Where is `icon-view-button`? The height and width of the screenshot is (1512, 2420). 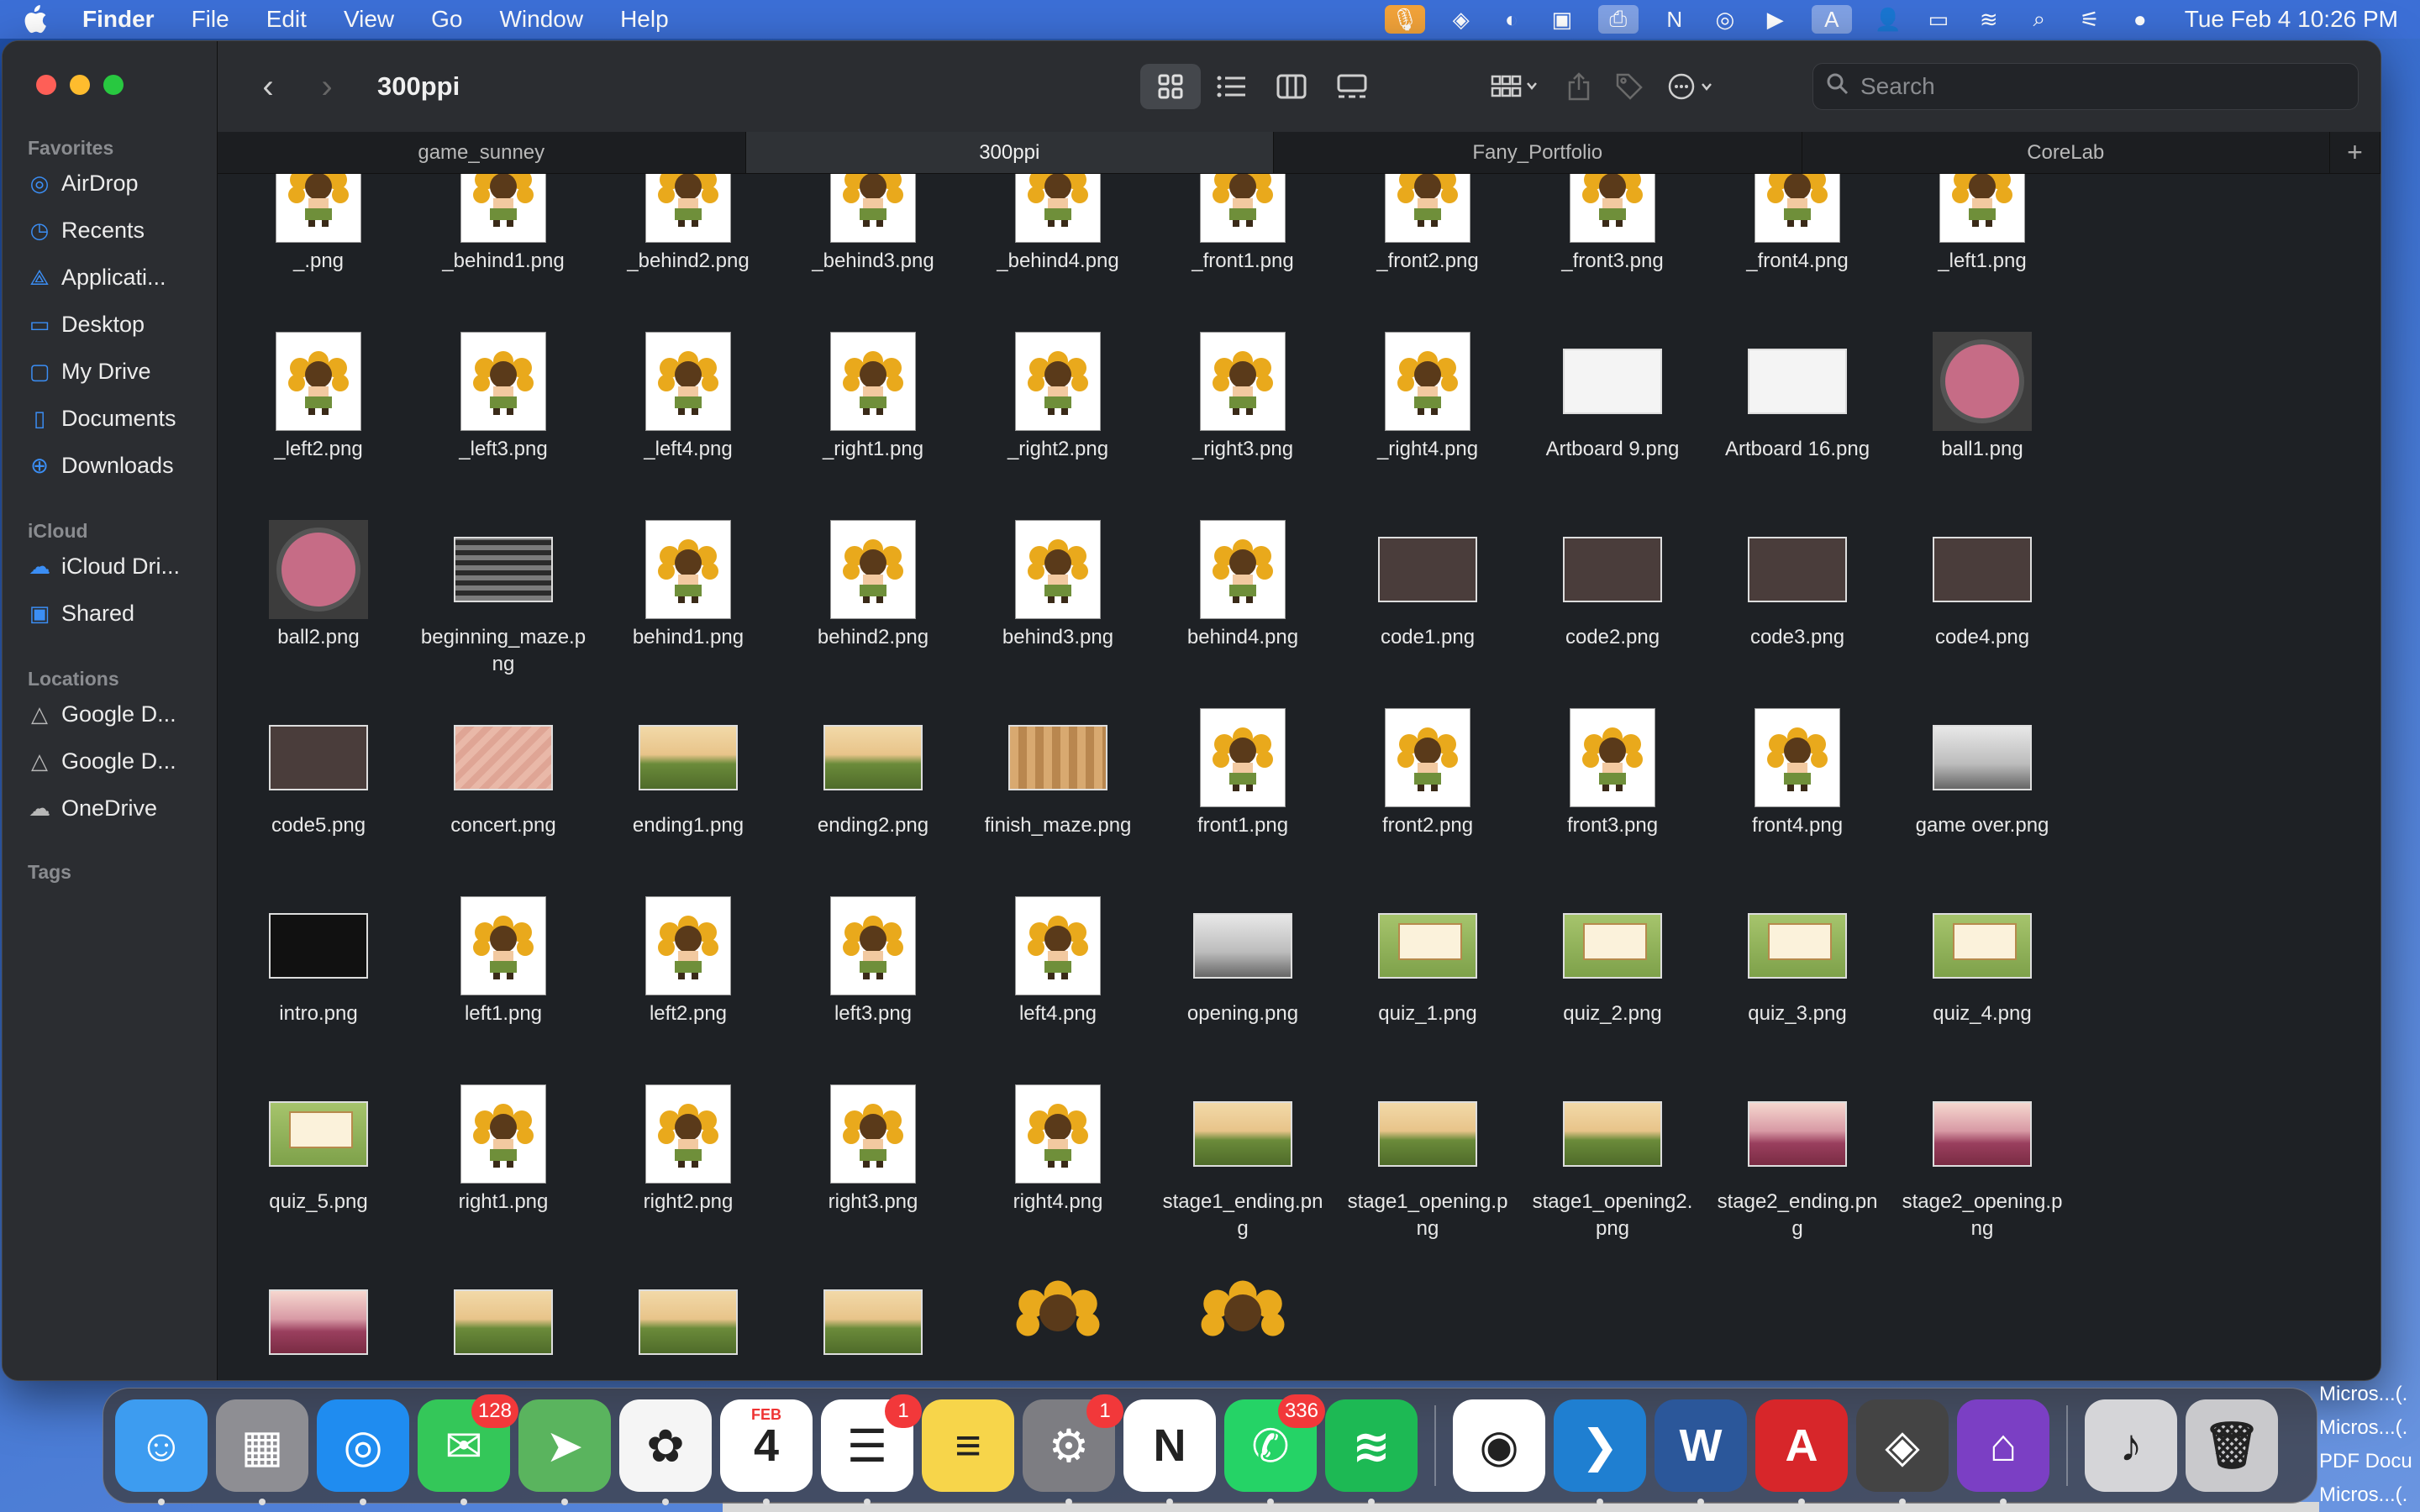 icon-view-button is located at coordinates (1170, 86).